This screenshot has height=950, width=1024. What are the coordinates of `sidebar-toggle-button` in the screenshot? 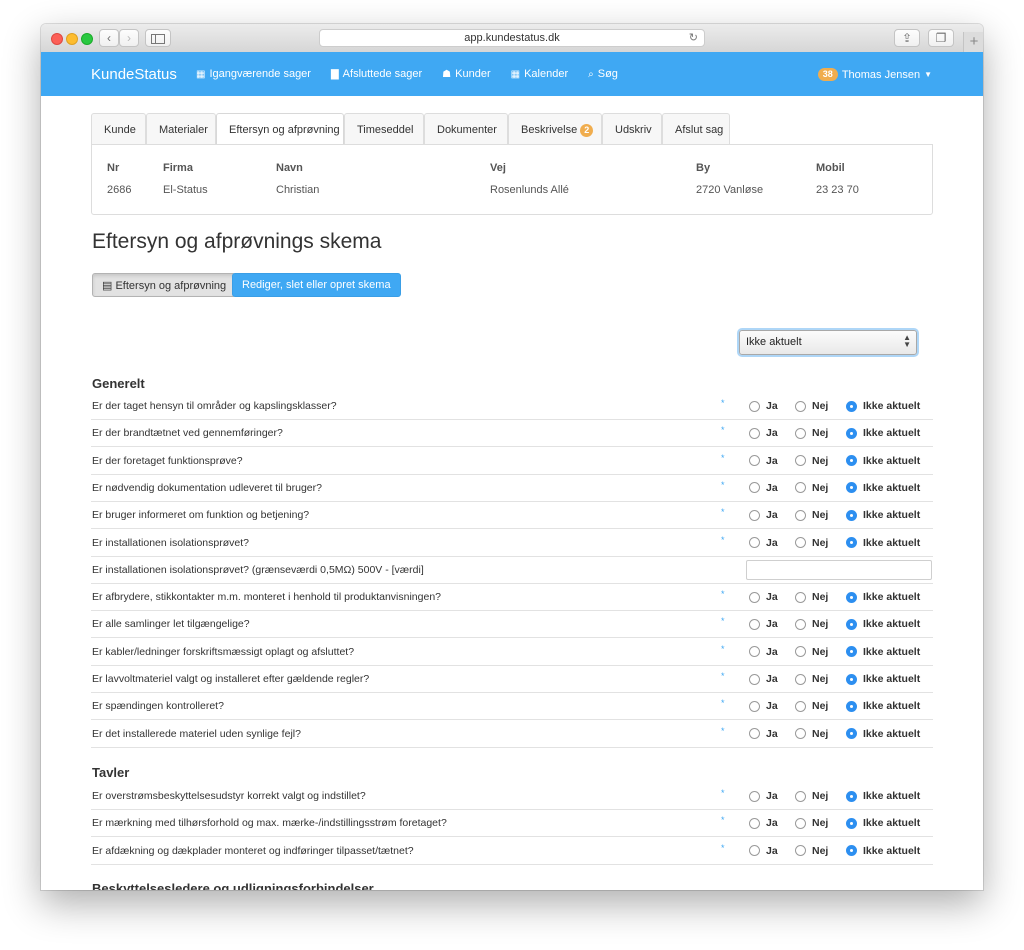 It's located at (158, 38).